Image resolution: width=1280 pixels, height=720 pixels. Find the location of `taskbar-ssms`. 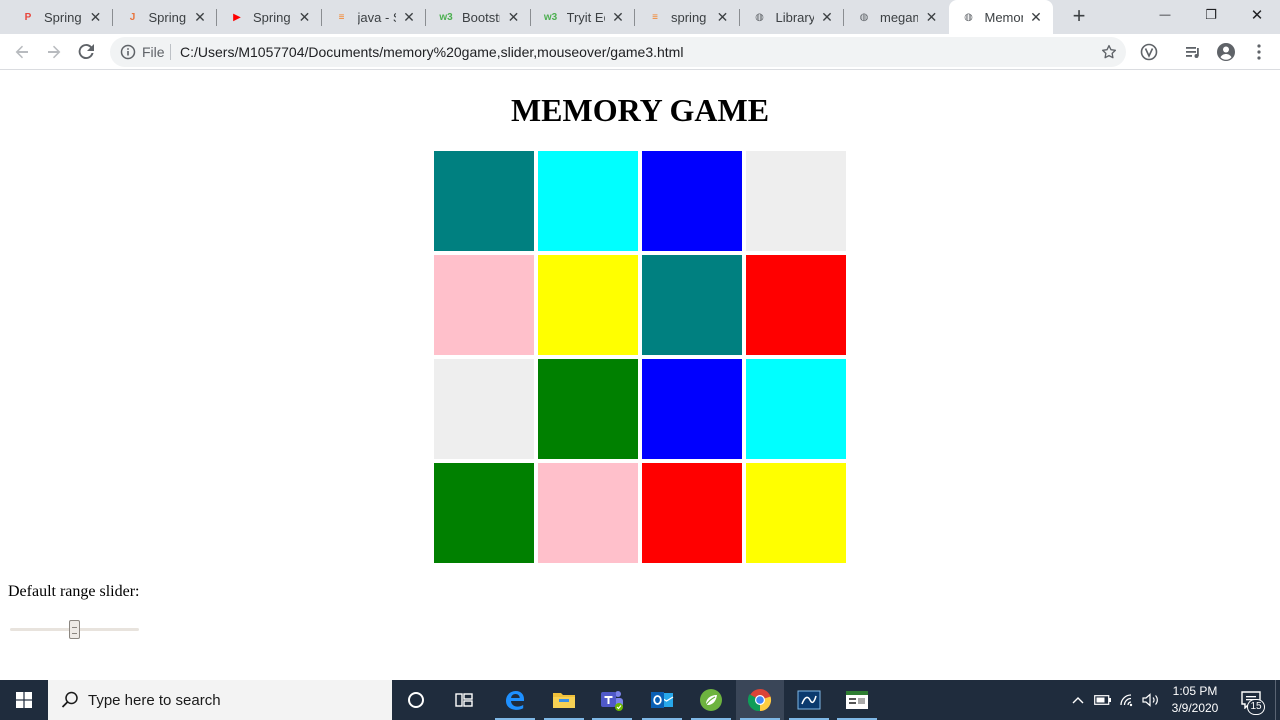

taskbar-ssms is located at coordinates (809, 700).